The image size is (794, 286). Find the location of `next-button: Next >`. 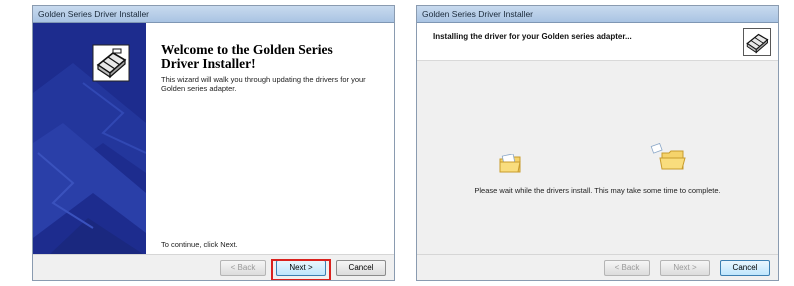

next-button: Next > is located at coordinates (685, 268).